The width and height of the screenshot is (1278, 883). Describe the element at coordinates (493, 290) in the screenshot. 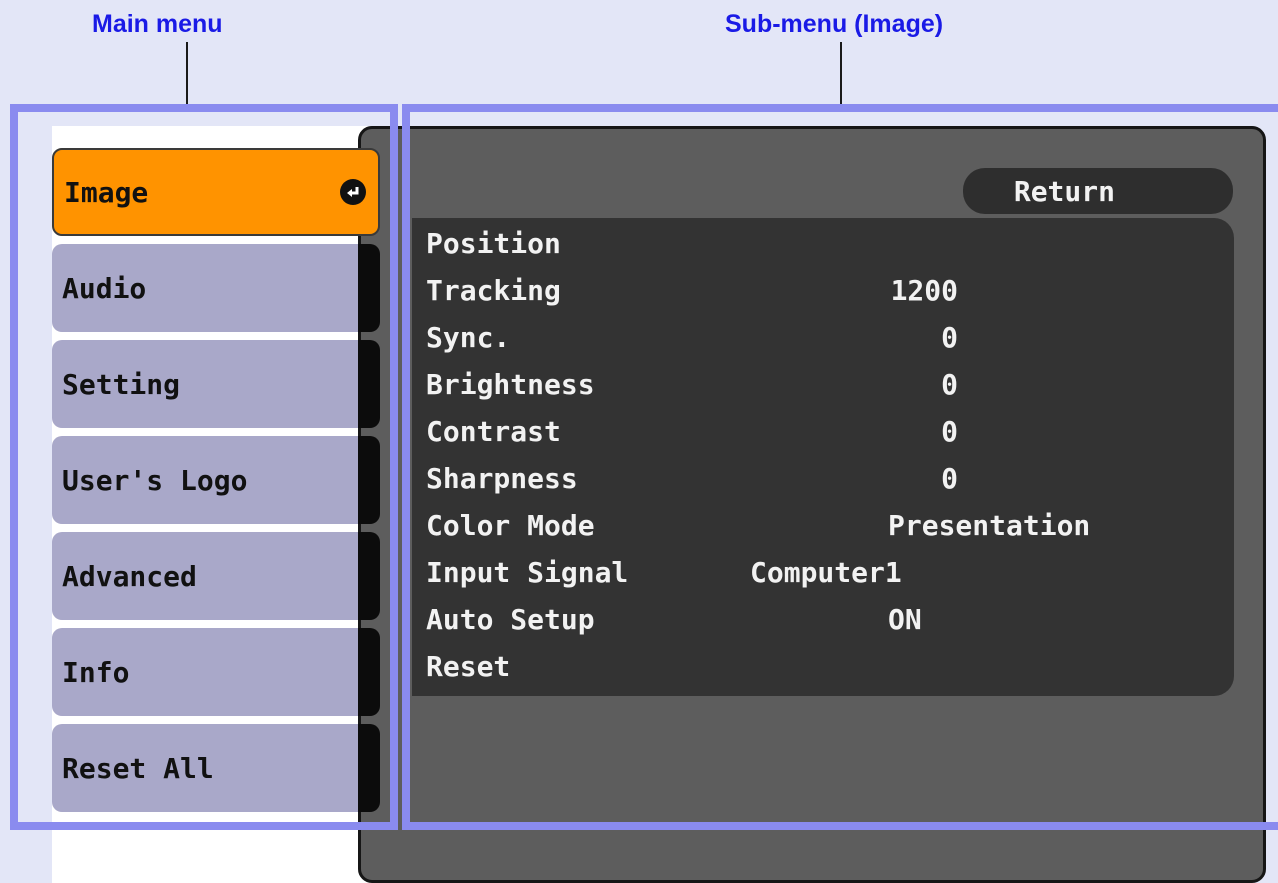

I see `sub-item-name: Tracking` at that location.